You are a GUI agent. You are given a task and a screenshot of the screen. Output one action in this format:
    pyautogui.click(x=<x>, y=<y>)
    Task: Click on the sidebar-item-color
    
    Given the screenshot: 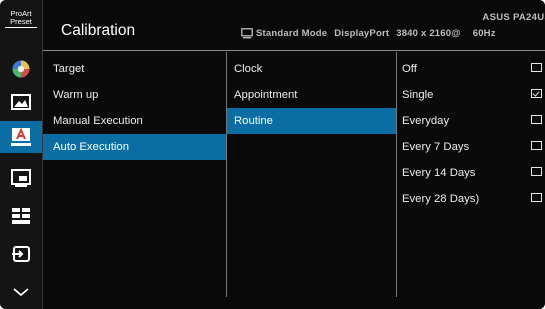 What is the action you would take?
    pyautogui.click(x=21, y=137)
    